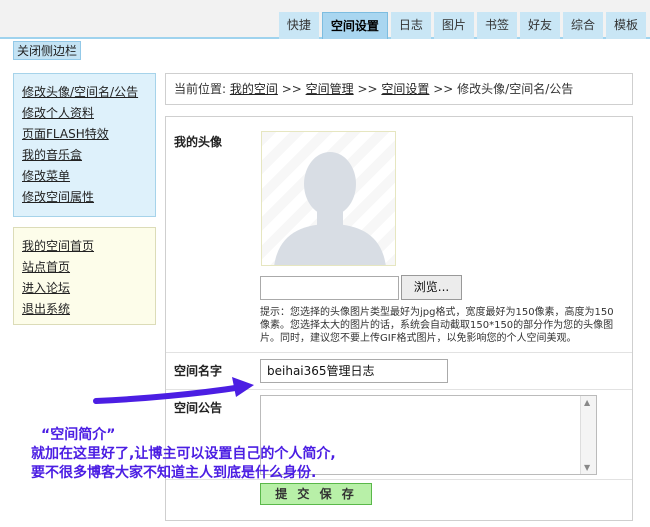 This screenshot has height=527, width=650. Describe the element at coordinates (298, 25) in the screenshot. I see `tab-quick: 快捷` at that location.